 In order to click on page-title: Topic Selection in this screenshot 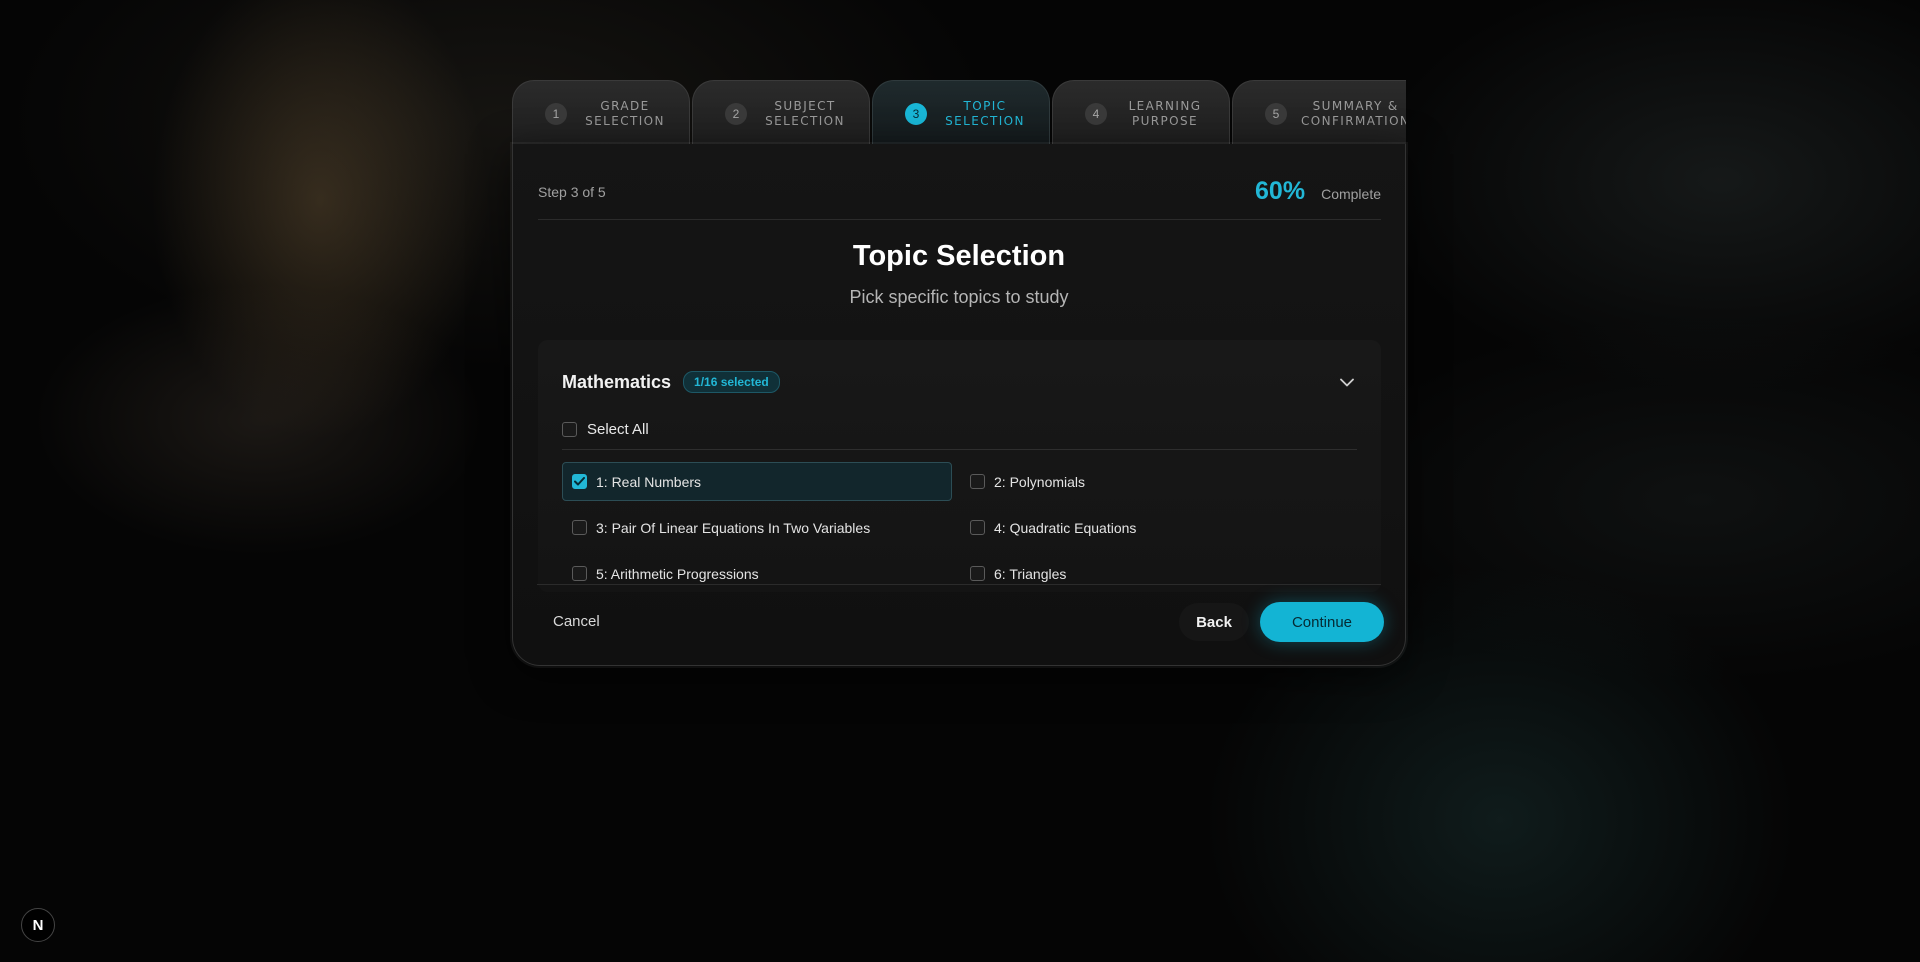, I will do `click(959, 256)`.